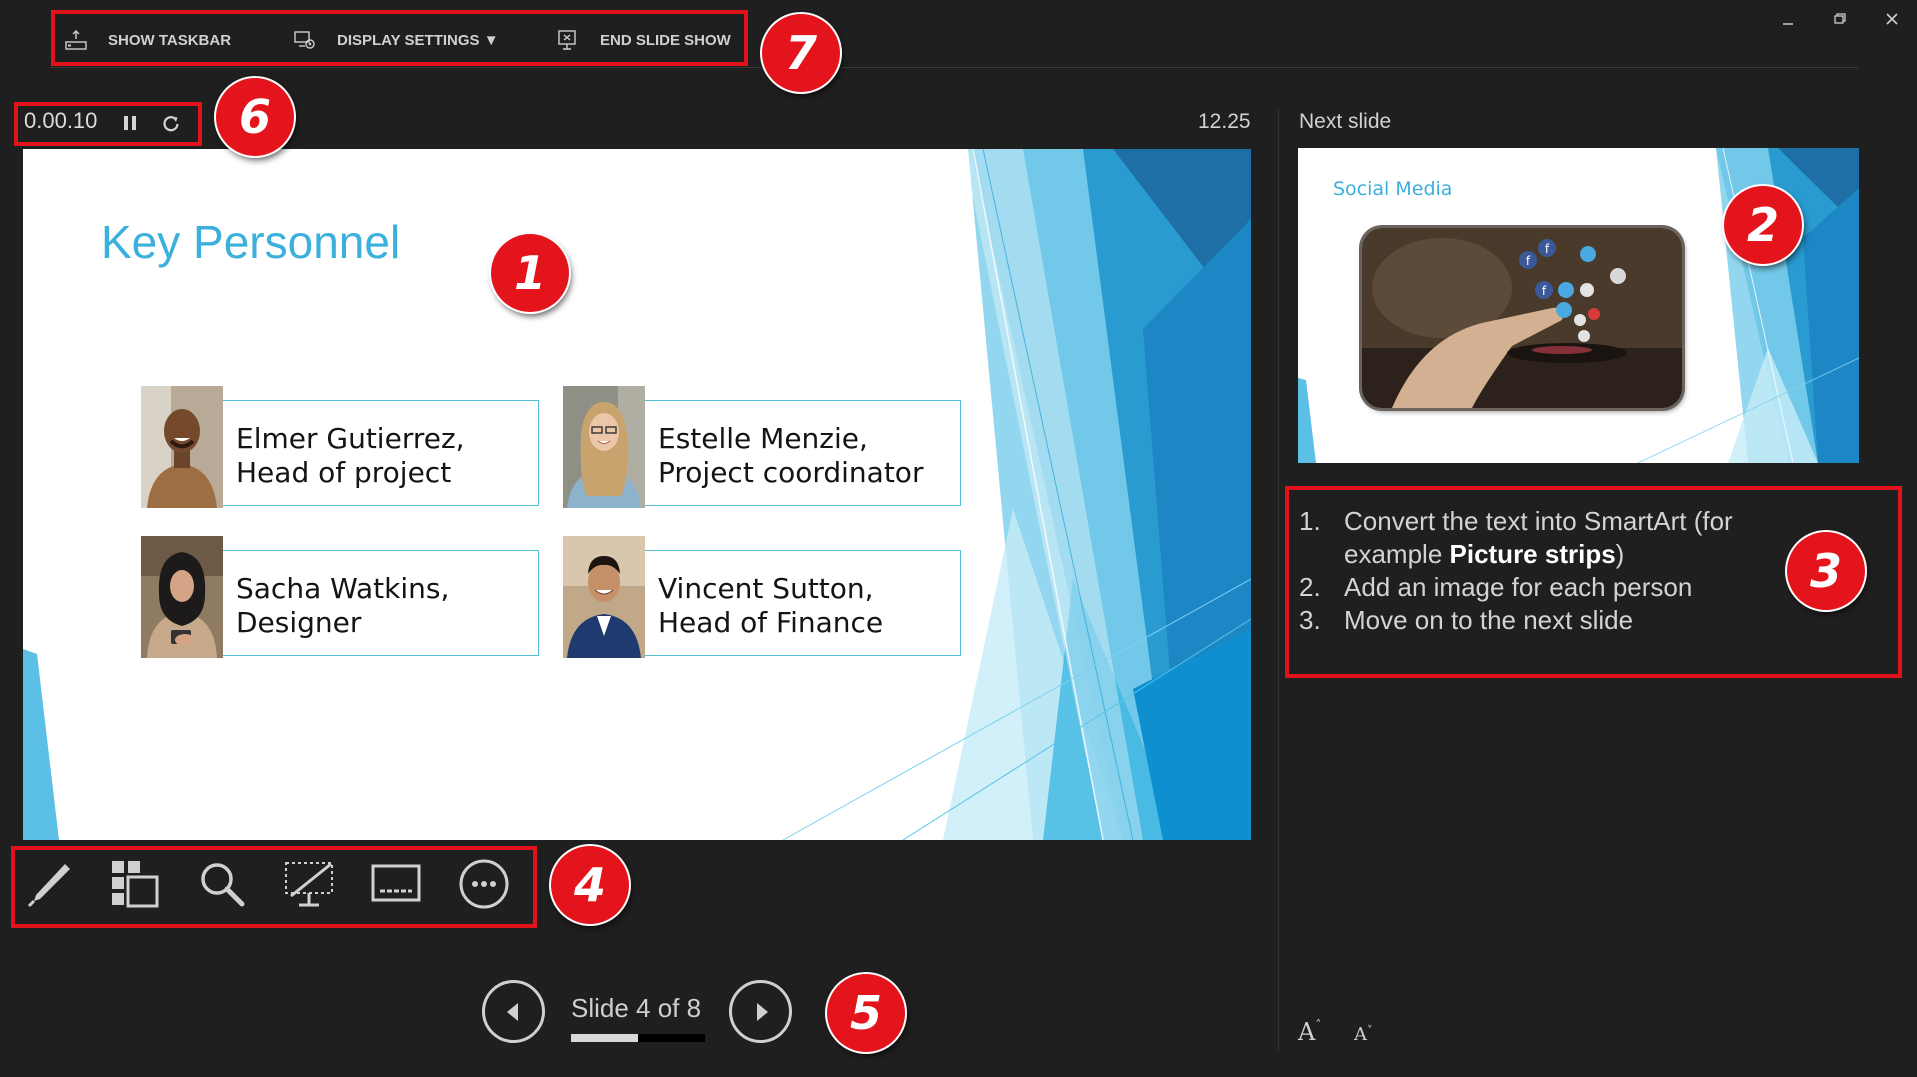 This screenshot has height=1077, width=1917. What do you see at coordinates (590, 885) in the screenshot?
I see `annotation-marker: 4` at bounding box center [590, 885].